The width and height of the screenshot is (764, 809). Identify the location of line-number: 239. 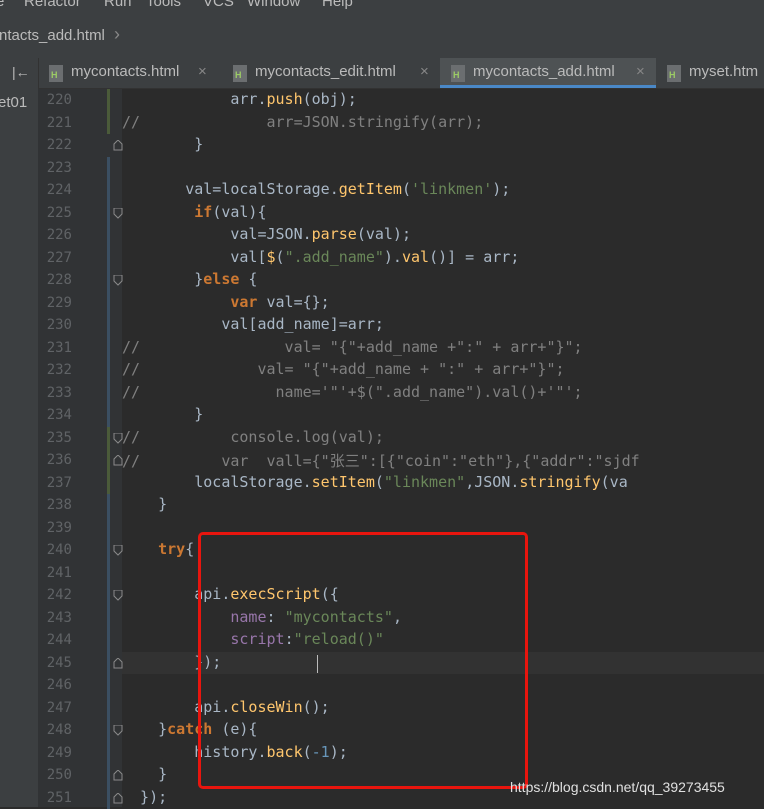
(59, 527).